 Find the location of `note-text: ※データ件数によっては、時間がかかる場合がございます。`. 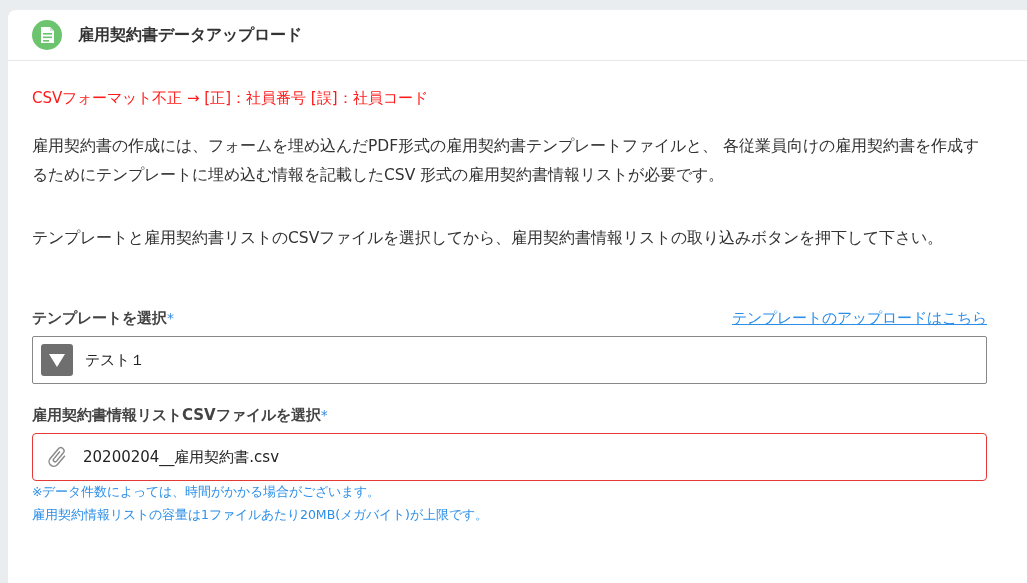

note-text: ※データ件数によっては、時間がかかる場合がございます。 is located at coordinates (207, 492).